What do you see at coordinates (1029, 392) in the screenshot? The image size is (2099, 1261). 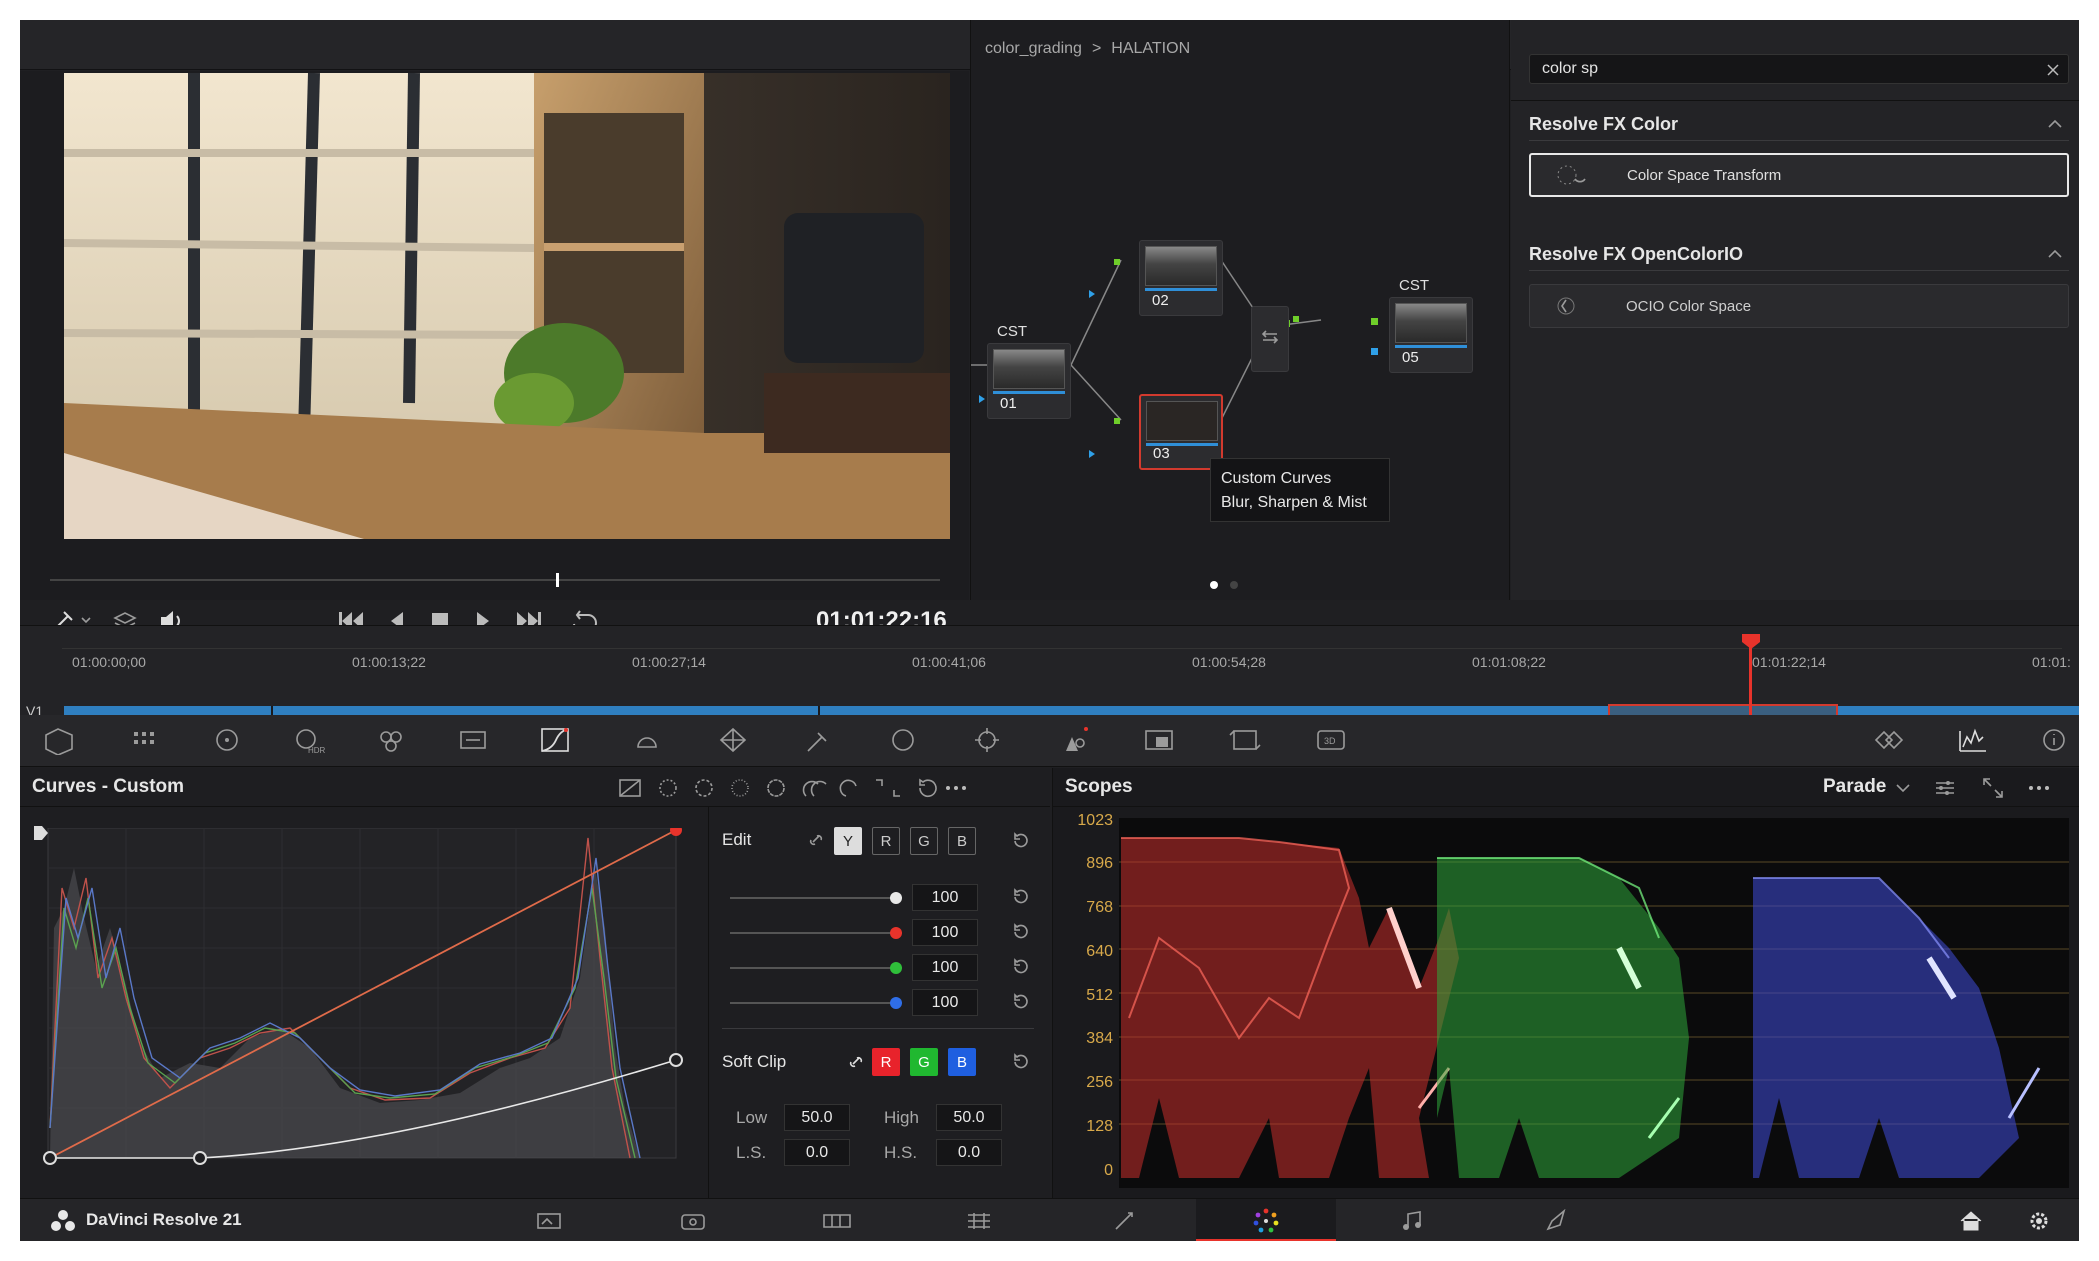 I see `node-bar` at bounding box center [1029, 392].